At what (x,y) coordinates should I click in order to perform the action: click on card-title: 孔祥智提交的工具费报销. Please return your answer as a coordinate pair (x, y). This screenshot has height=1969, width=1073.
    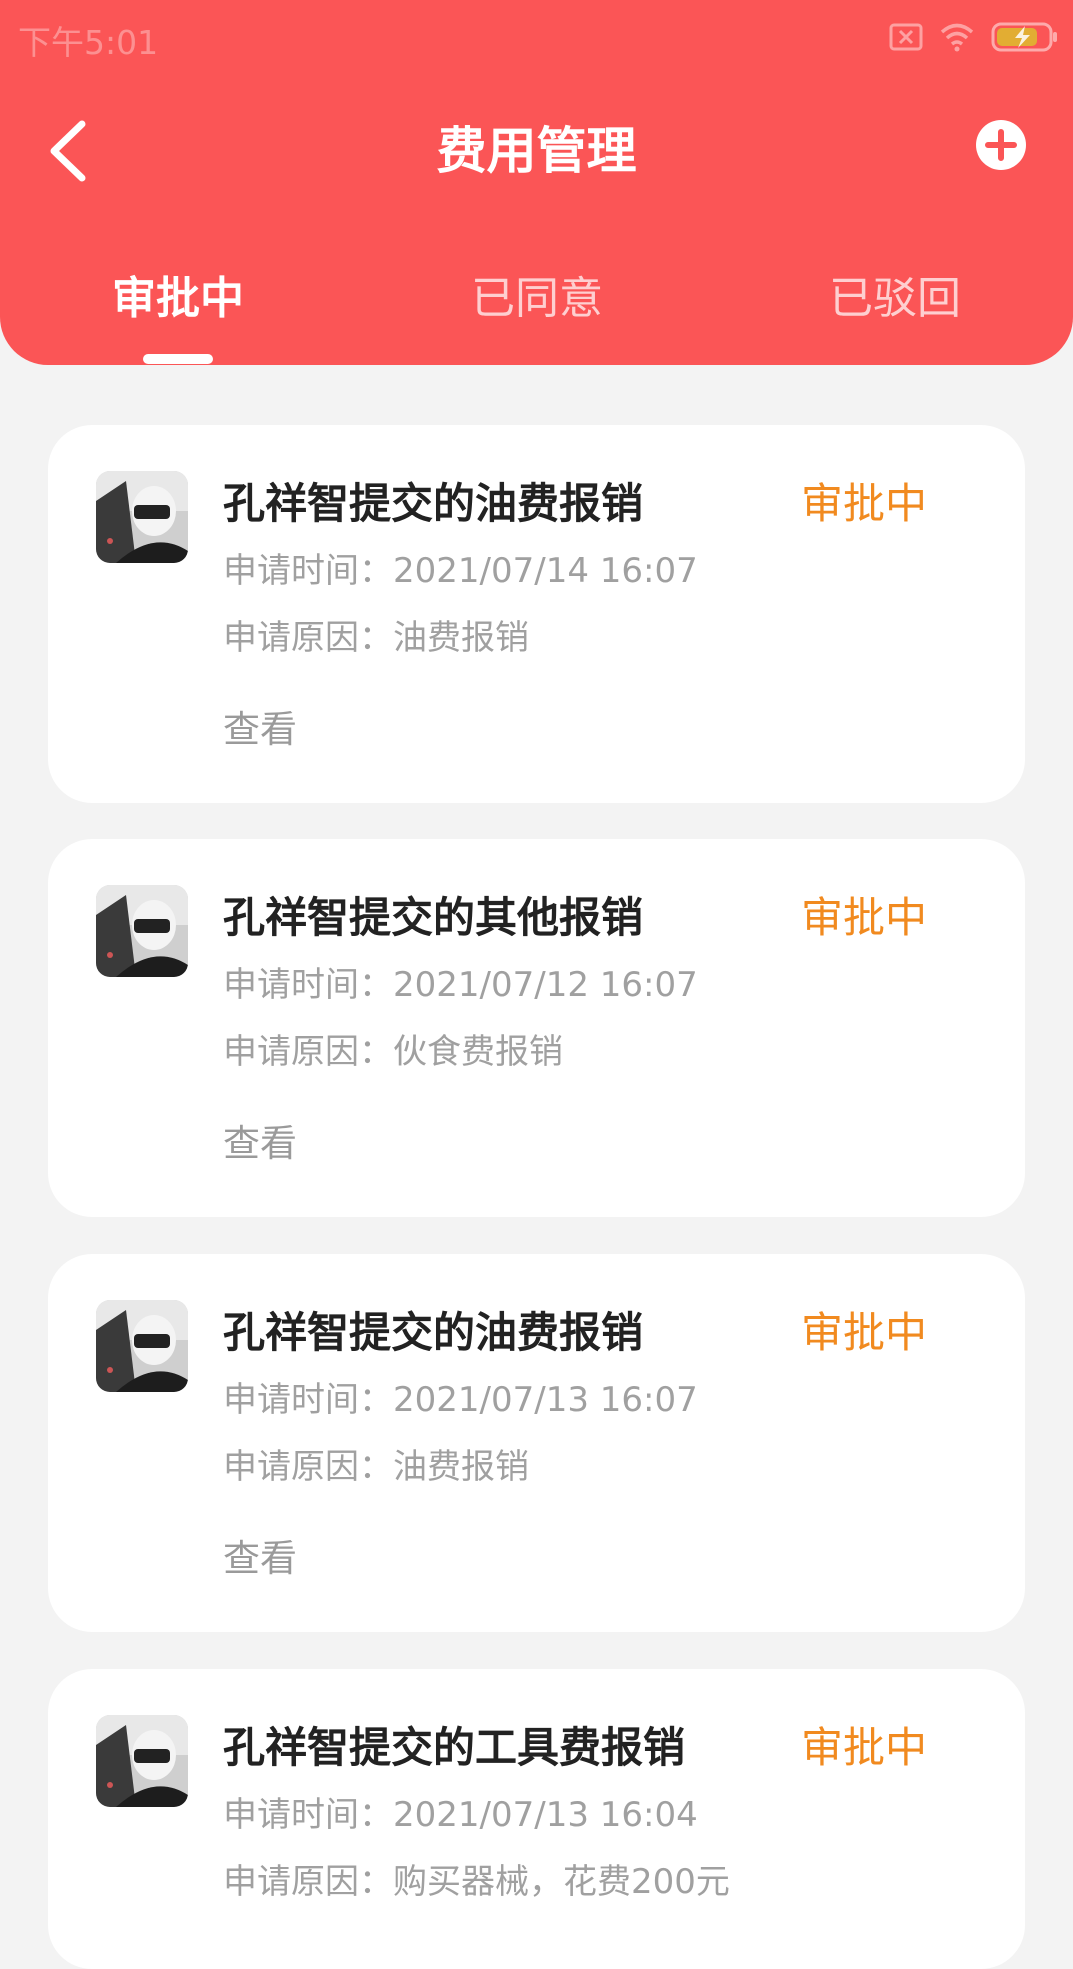
    Looking at the image, I should click on (454, 1747).